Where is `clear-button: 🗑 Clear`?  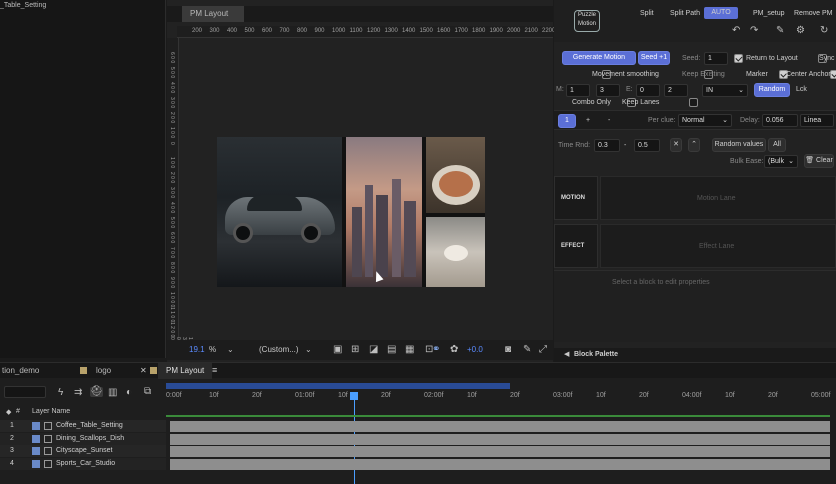 clear-button: 🗑 Clear is located at coordinates (819, 161).